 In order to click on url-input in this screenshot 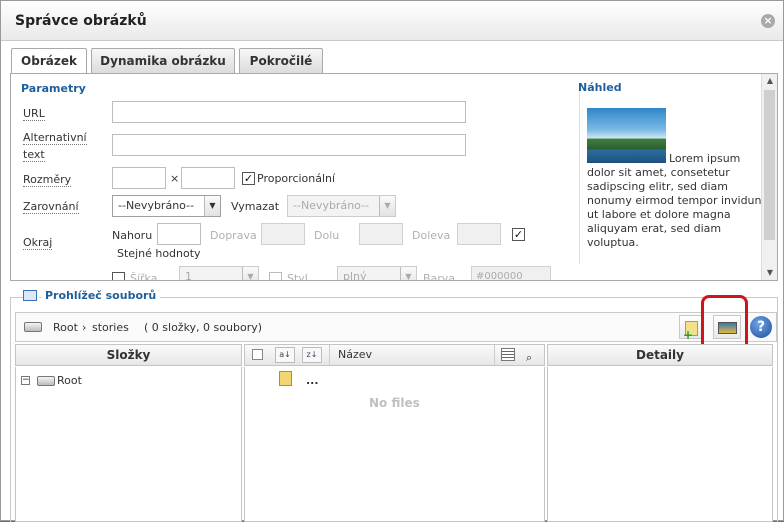, I will do `click(289, 112)`.